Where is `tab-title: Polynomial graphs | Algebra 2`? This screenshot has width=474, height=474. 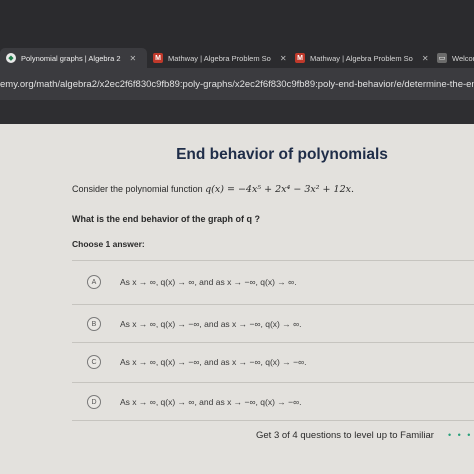 tab-title: Polynomial graphs | Algebra 2 is located at coordinates (71, 58).